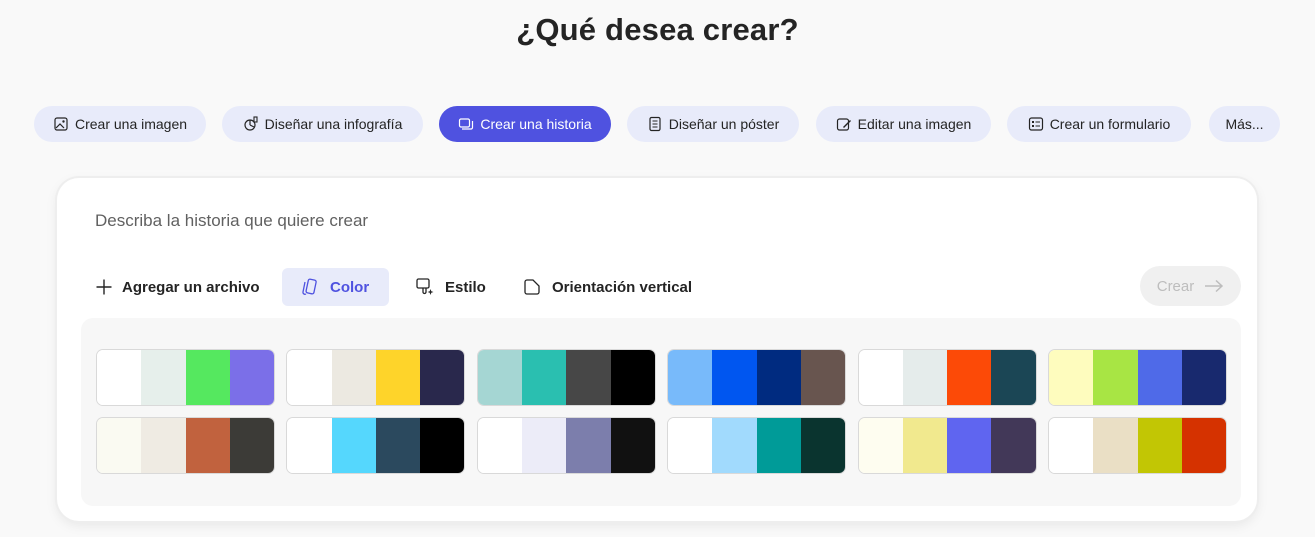 The height and width of the screenshot is (537, 1315). What do you see at coordinates (310, 287) in the screenshot?
I see `palette-icon` at bounding box center [310, 287].